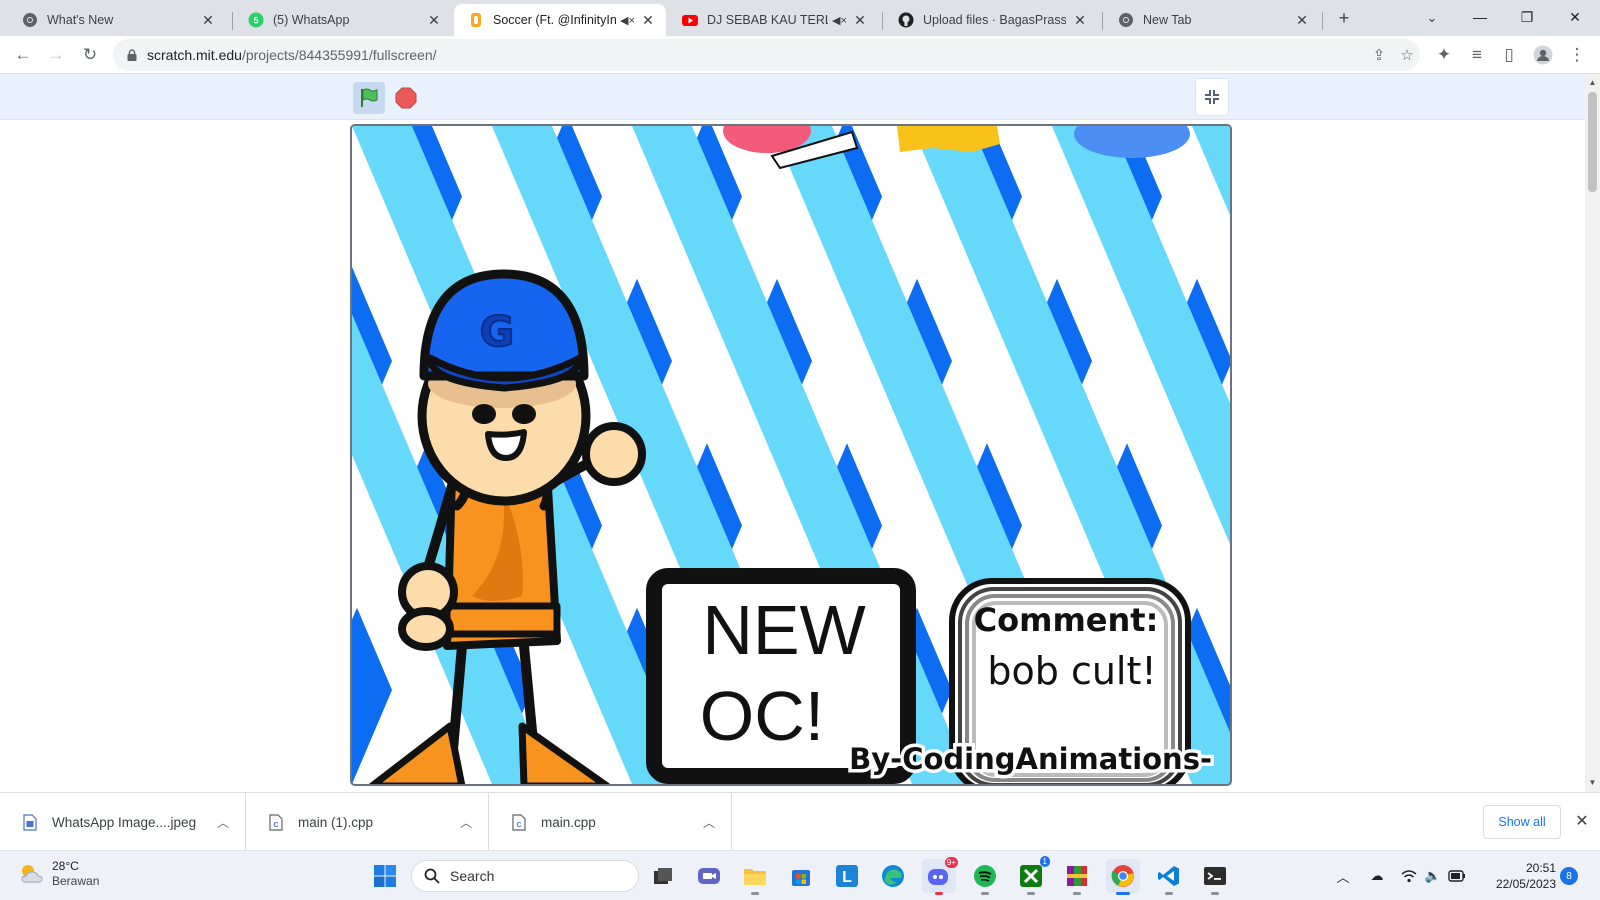 The height and width of the screenshot is (900, 1600). Describe the element at coordinates (1167, 20) in the screenshot. I see `tab-title: New Tab` at that location.